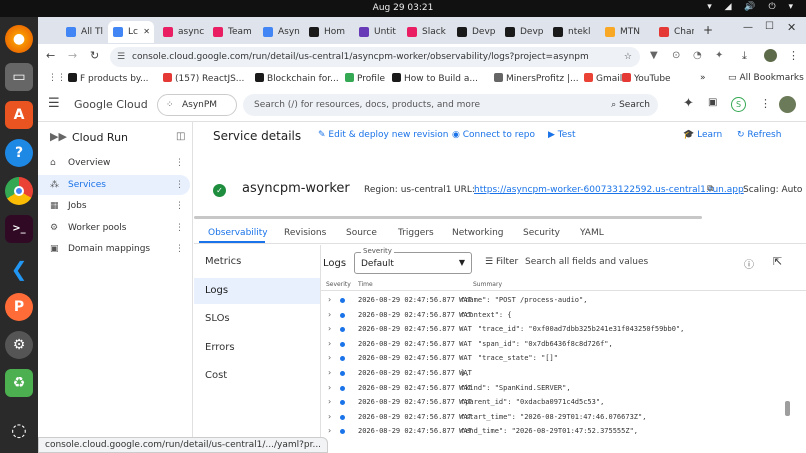 The height and width of the screenshot is (453, 806). Describe the element at coordinates (19, 229) in the screenshot. I see `terminal-icon: >_` at that location.